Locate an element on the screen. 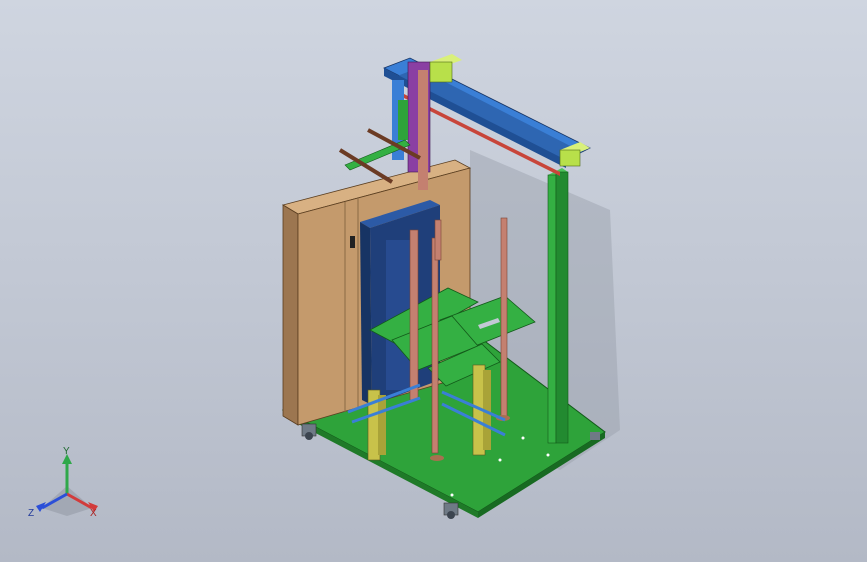 Image resolution: width=867 pixels, height=562 pixels. coordinate-triad: Y X Z is located at coordinates (63, 482).